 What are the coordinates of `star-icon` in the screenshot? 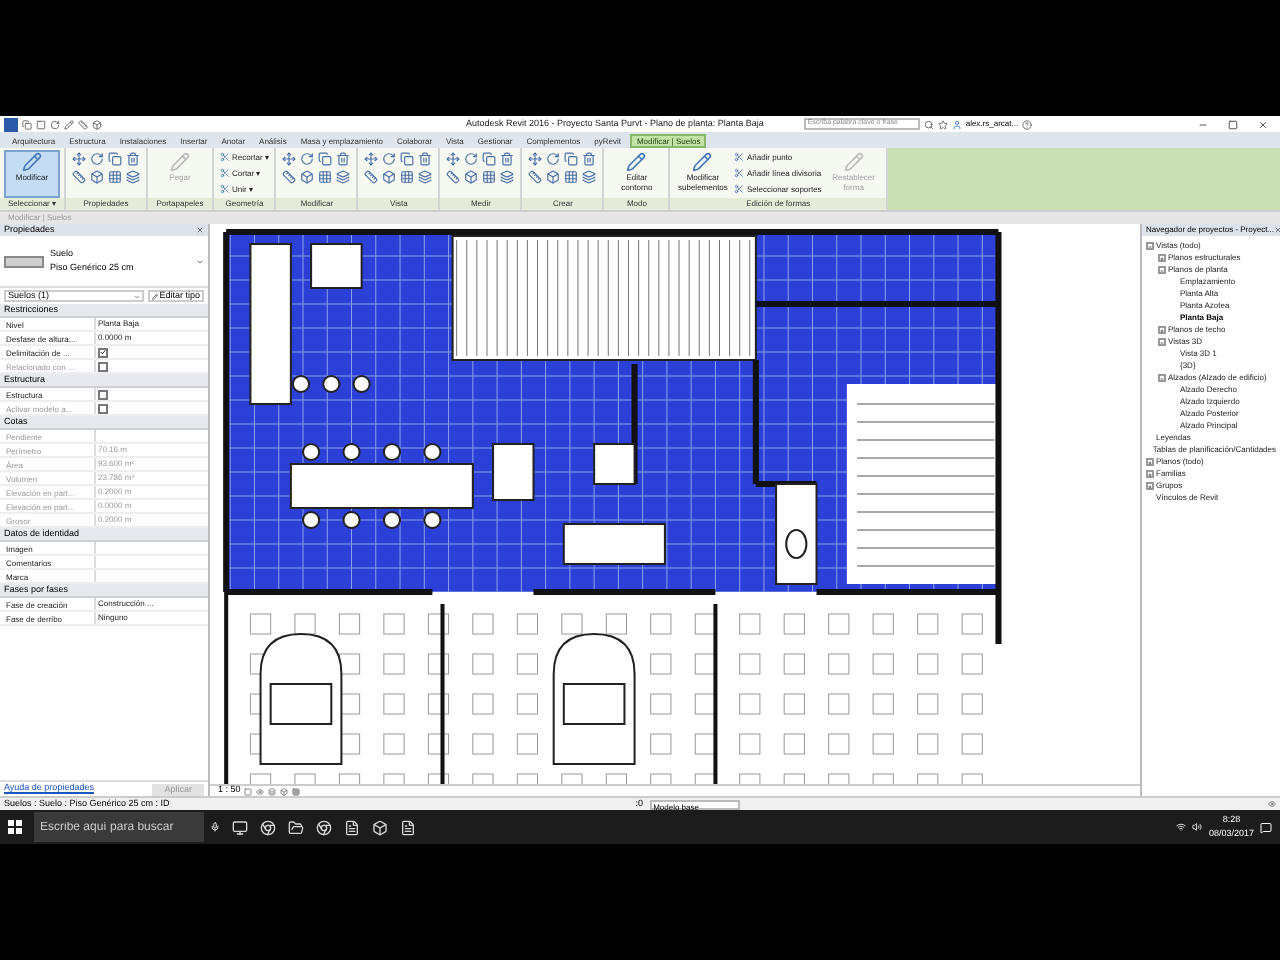 It's located at (942, 124).